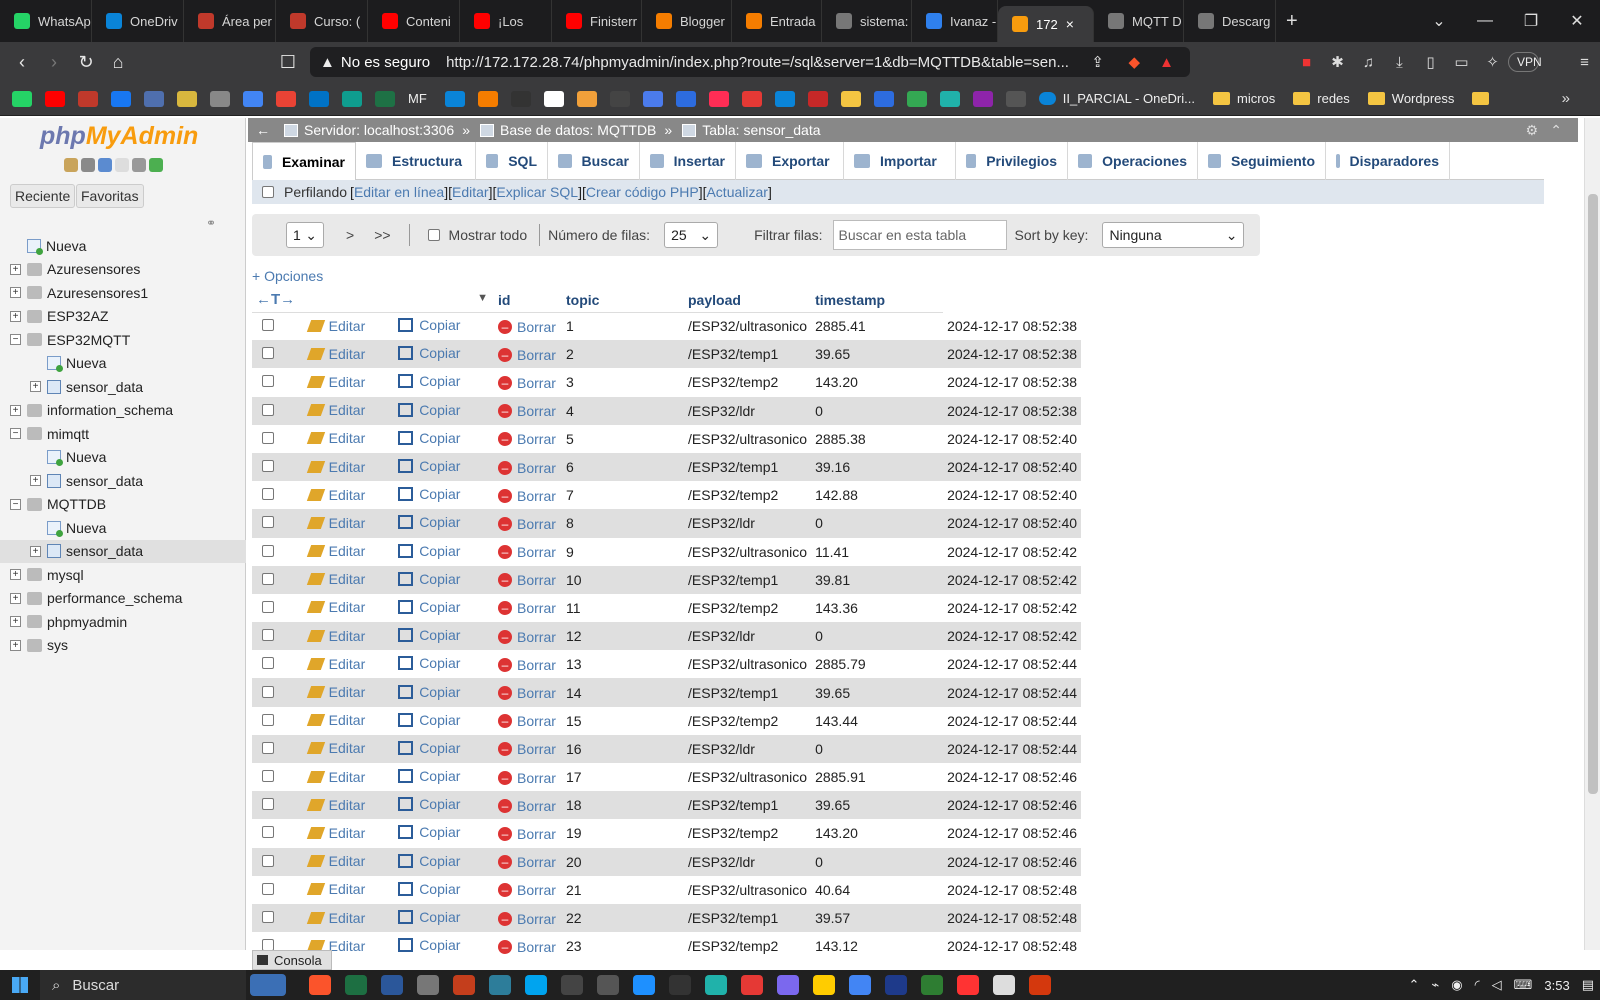 The width and height of the screenshot is (1600, 1000). I want to click on tab-buscar: Buscar, so click(594, 161).